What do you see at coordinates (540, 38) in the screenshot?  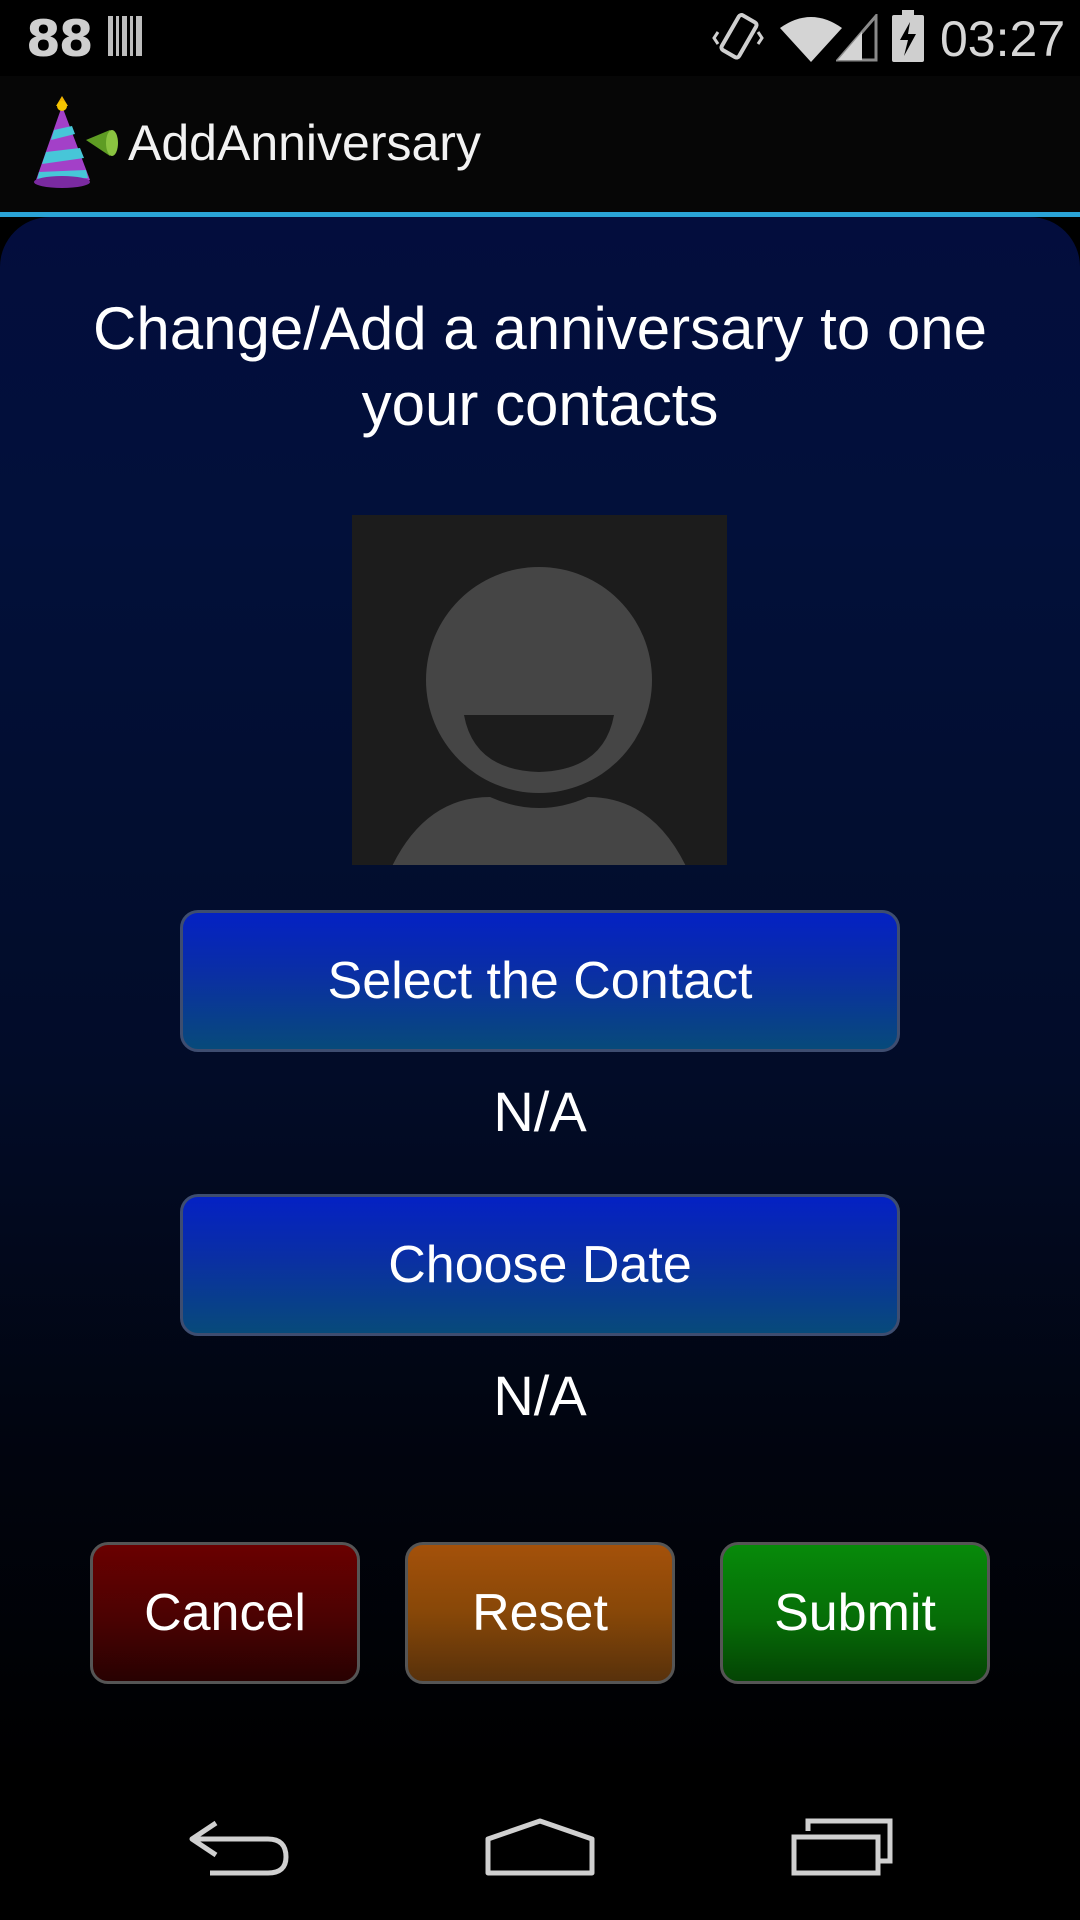 I see `status-bar: 88 03:27` at bounding box center [540, 38].